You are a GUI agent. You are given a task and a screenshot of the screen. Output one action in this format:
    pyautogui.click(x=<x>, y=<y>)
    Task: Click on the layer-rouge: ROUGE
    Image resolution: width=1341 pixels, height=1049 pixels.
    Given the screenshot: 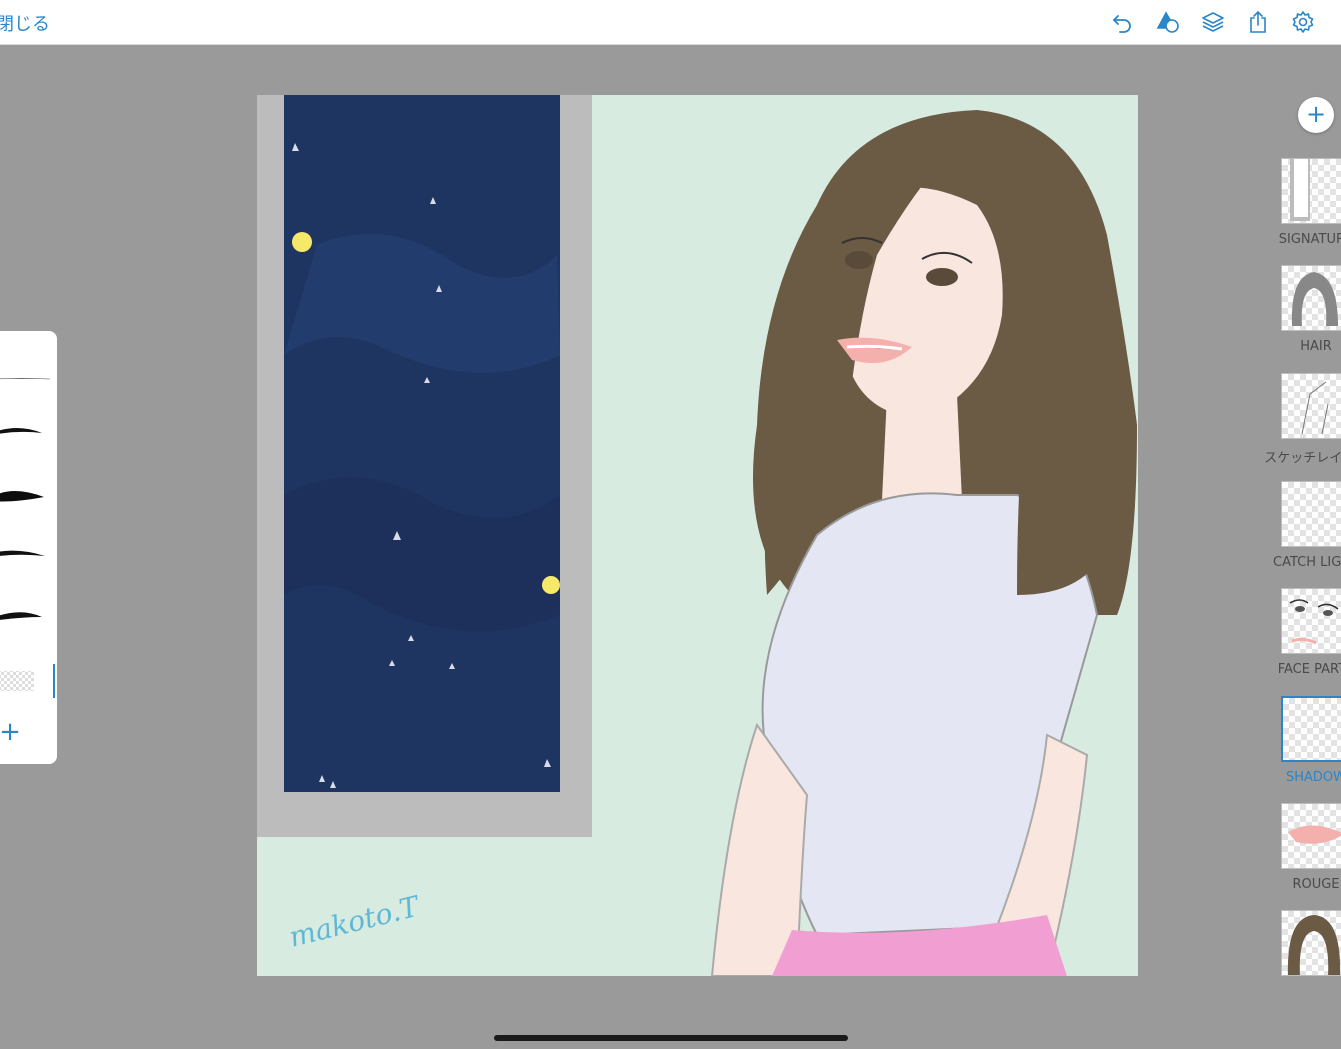 What is the action you would take?
    pyautogui.click(x=1311, y=847)
    